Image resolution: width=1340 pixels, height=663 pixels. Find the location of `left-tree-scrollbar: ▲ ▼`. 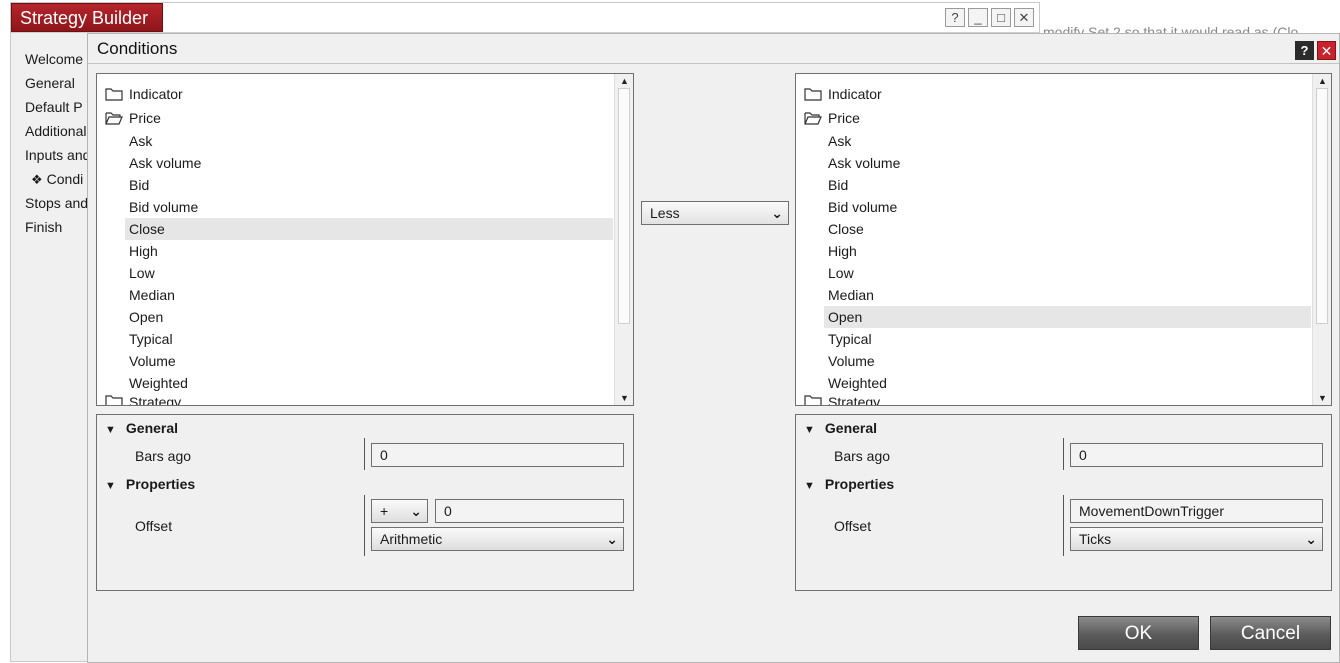

left-tree-scrollbar: ▲ ▼ is located at coordinates (623, 239).